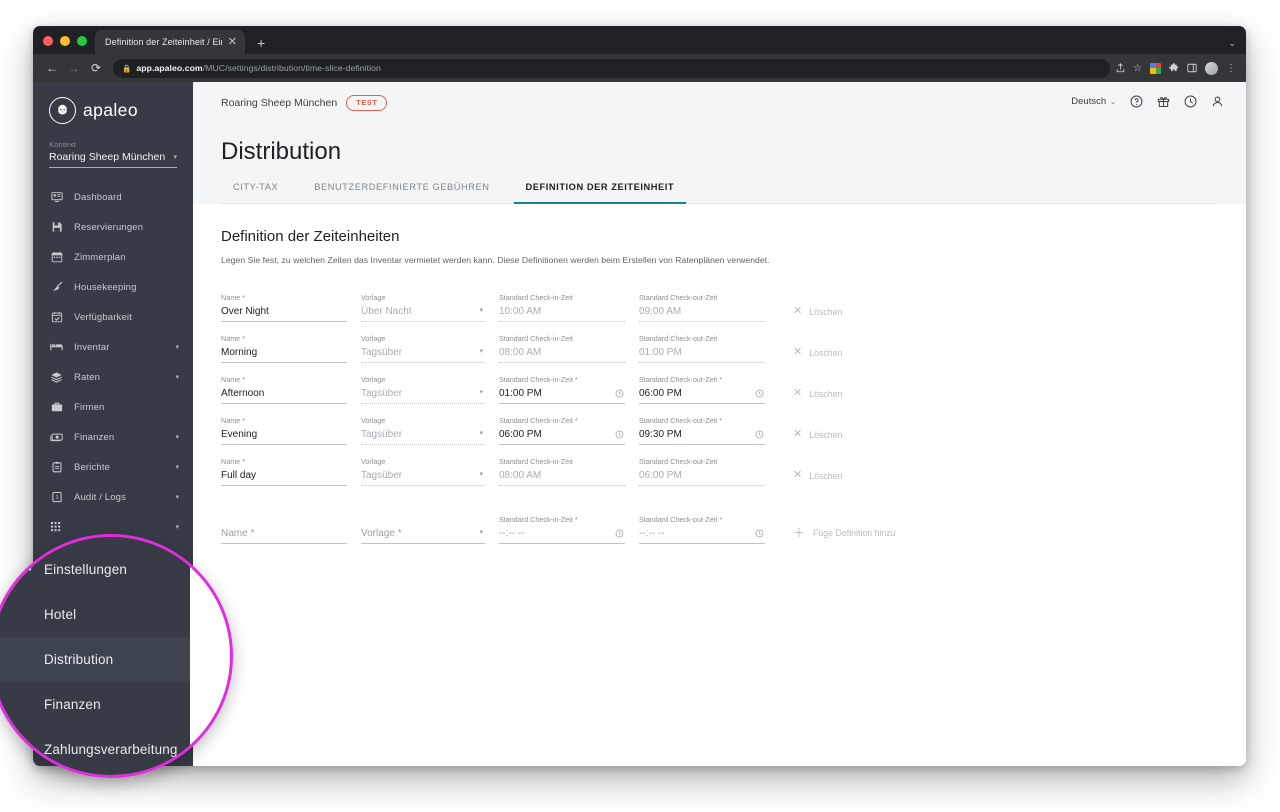 The width and height of the screenshot is (1280, 812). I want to click on sidebar-item-housekeeping: Housekeeping, so click(113, 287).